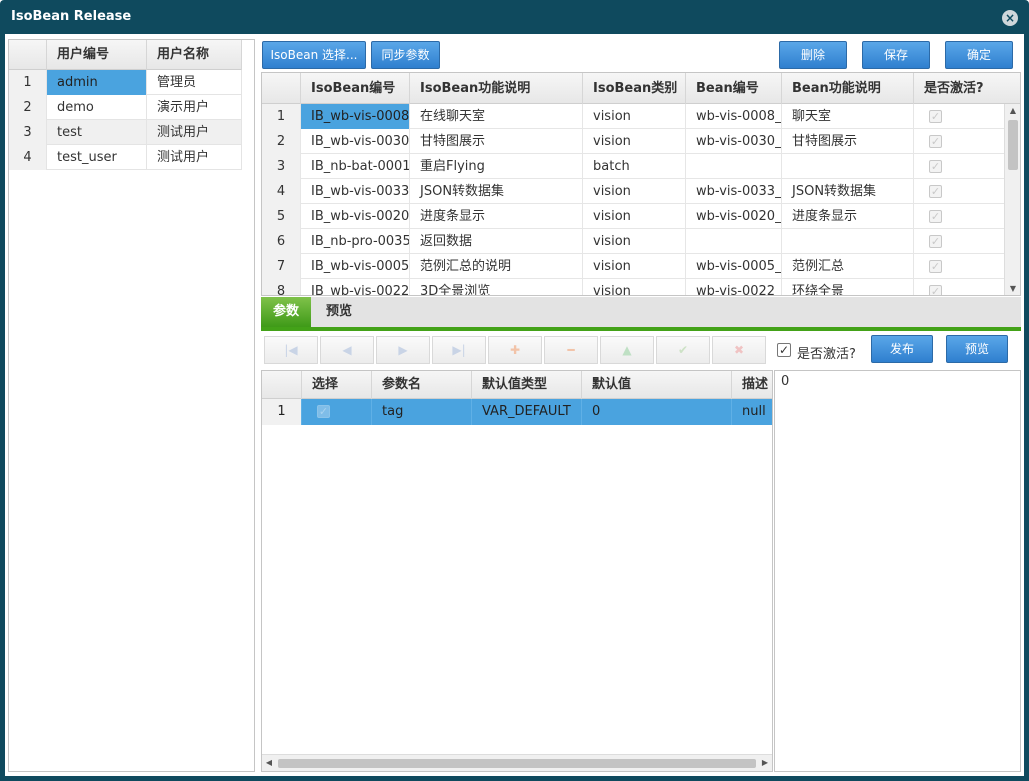 The image size is (1029, 781). Describe the element at coordinates (765, 763) in the screenshot. I see `scroll-right-icon: ▶` at that location.